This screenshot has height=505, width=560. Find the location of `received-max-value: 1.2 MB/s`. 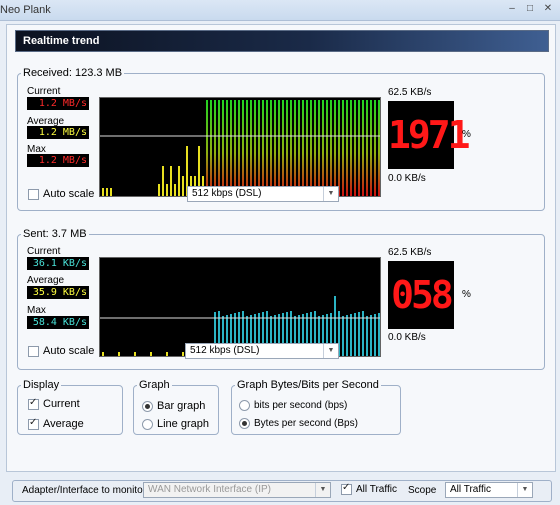

received-max-value: 1.2 MB/s is located at coordinates (58, 160).